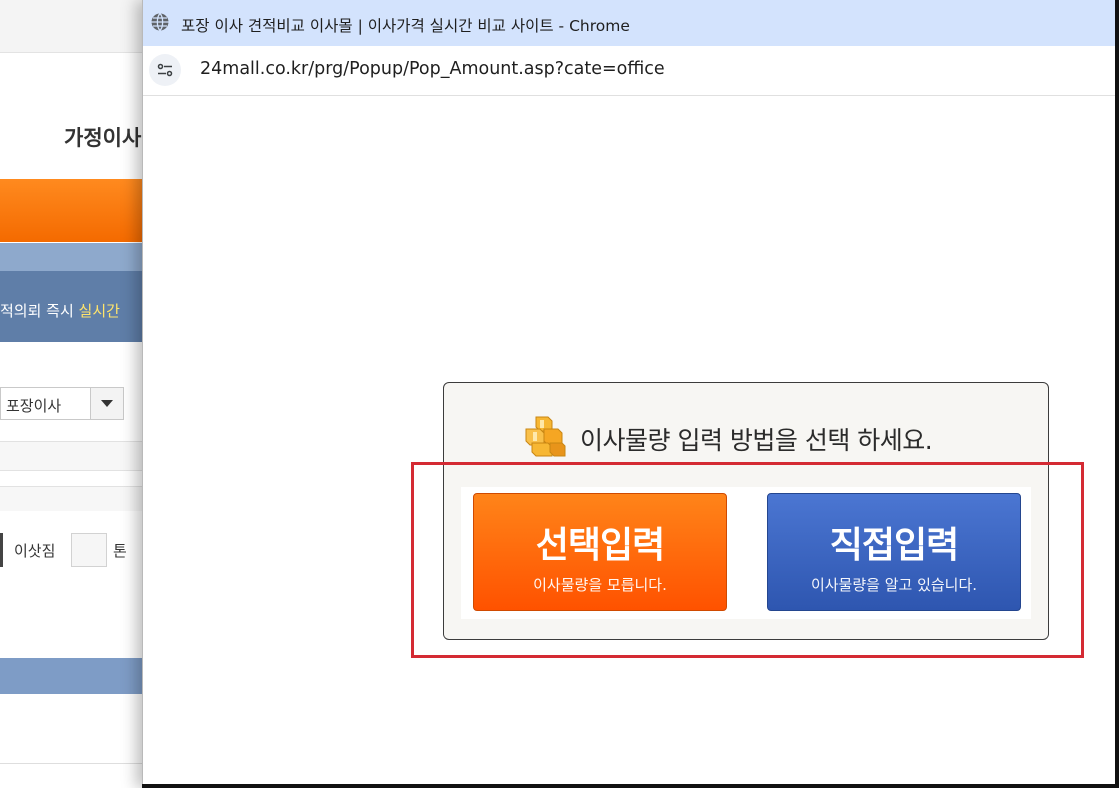  I want to click on background-page: 가정이사 적의뢰 즉시 실시간 포장이사 이삿짐 톤, so click(80, 394).